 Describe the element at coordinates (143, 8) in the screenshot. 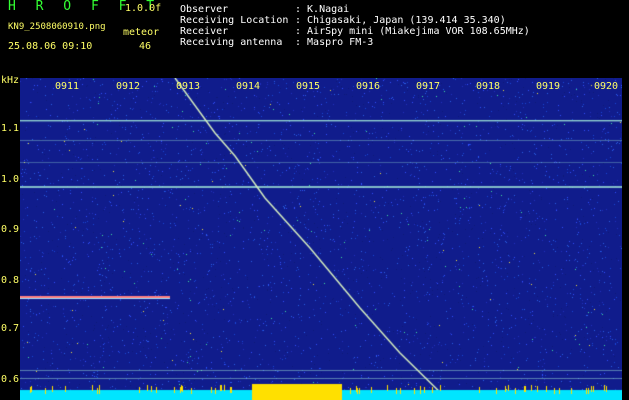

I see `version-label: 1.0.0f` at that location.